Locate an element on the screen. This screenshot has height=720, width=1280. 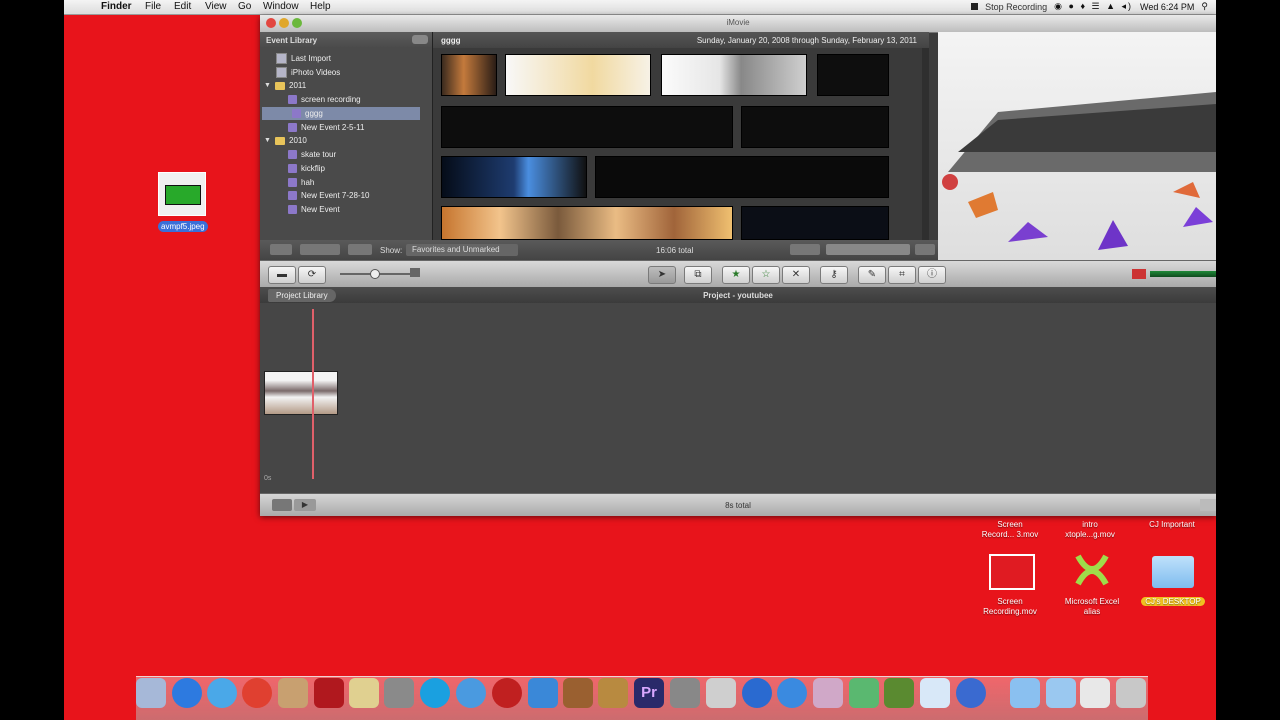
desktop-icon-screen-recording: Screen Recording.mov is located at coordinates (1010, 607).